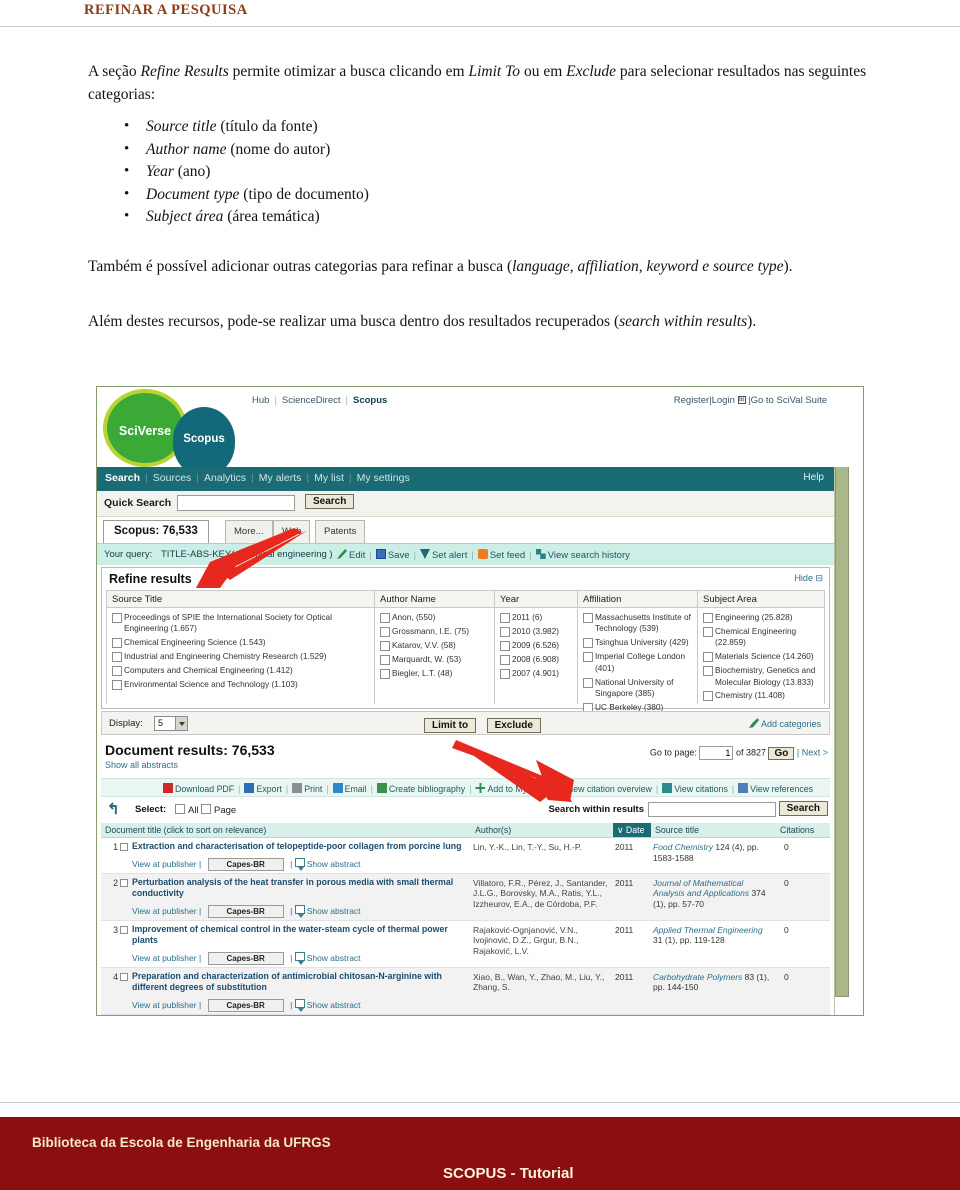 The height and width of the screenshot is (1190, 960). I want to click on select-all-checkbox: All, so click(187, 810).